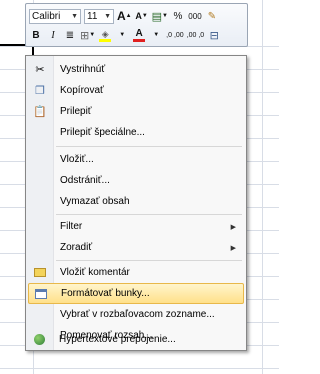 The image size is (320, 374). I want to click on fill-color-swatch, so click(105, 40).